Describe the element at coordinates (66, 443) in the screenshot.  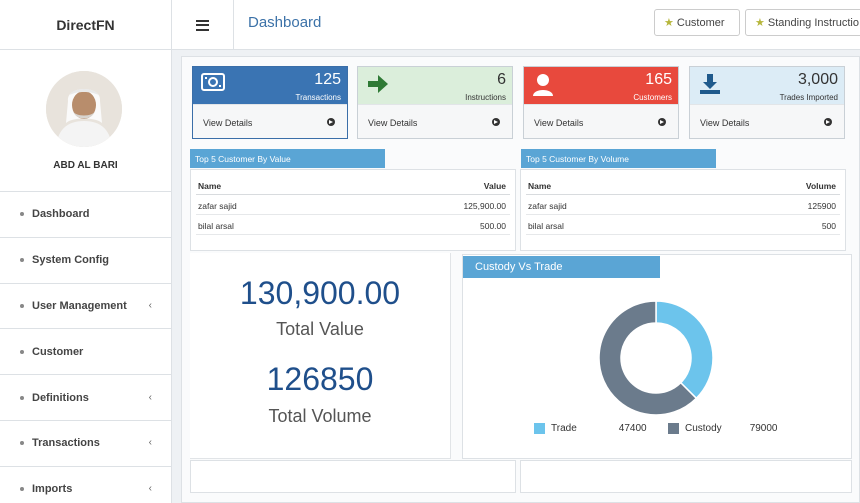
I see `sidebar-item-label: Transactions` at that location.